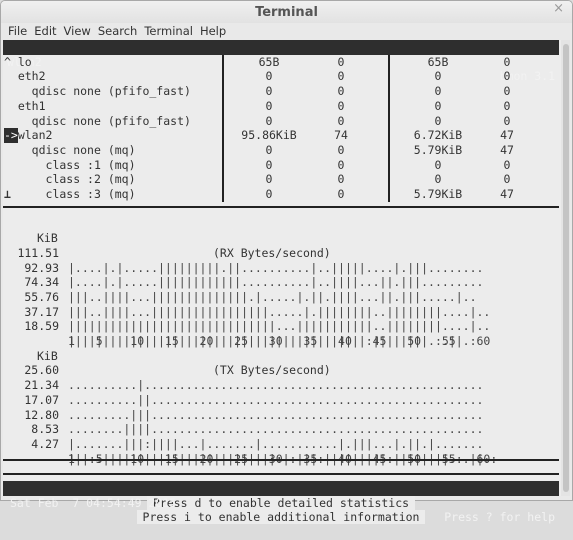 The height and width of the screenshot is (540, 573). Describe the element at coordinates (7, 194) in the screenshot. I see `scroll-down-indicator: ⊥` at that location.